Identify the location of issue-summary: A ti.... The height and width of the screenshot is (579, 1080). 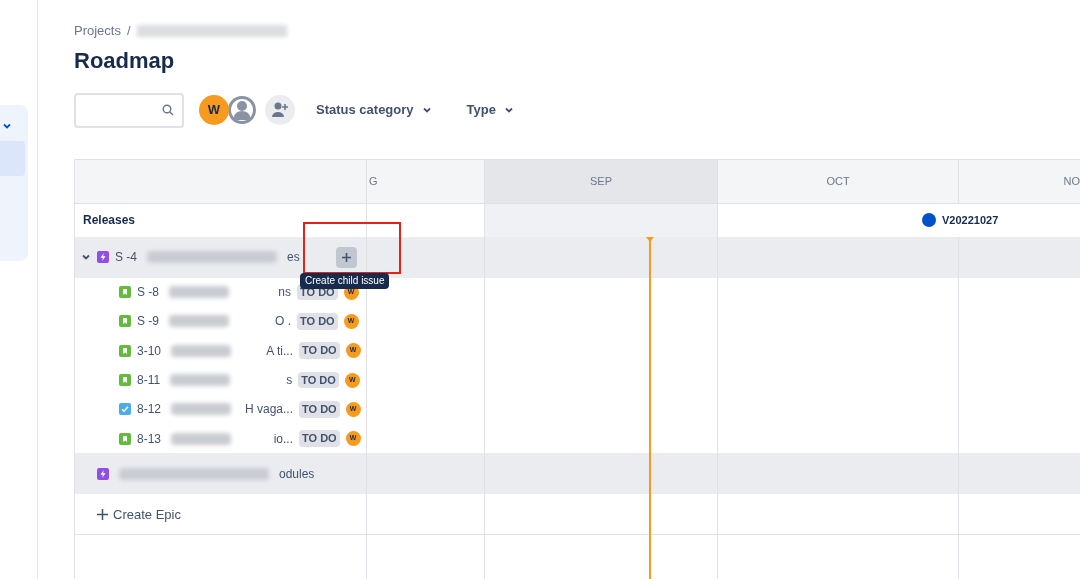
(267, 350).